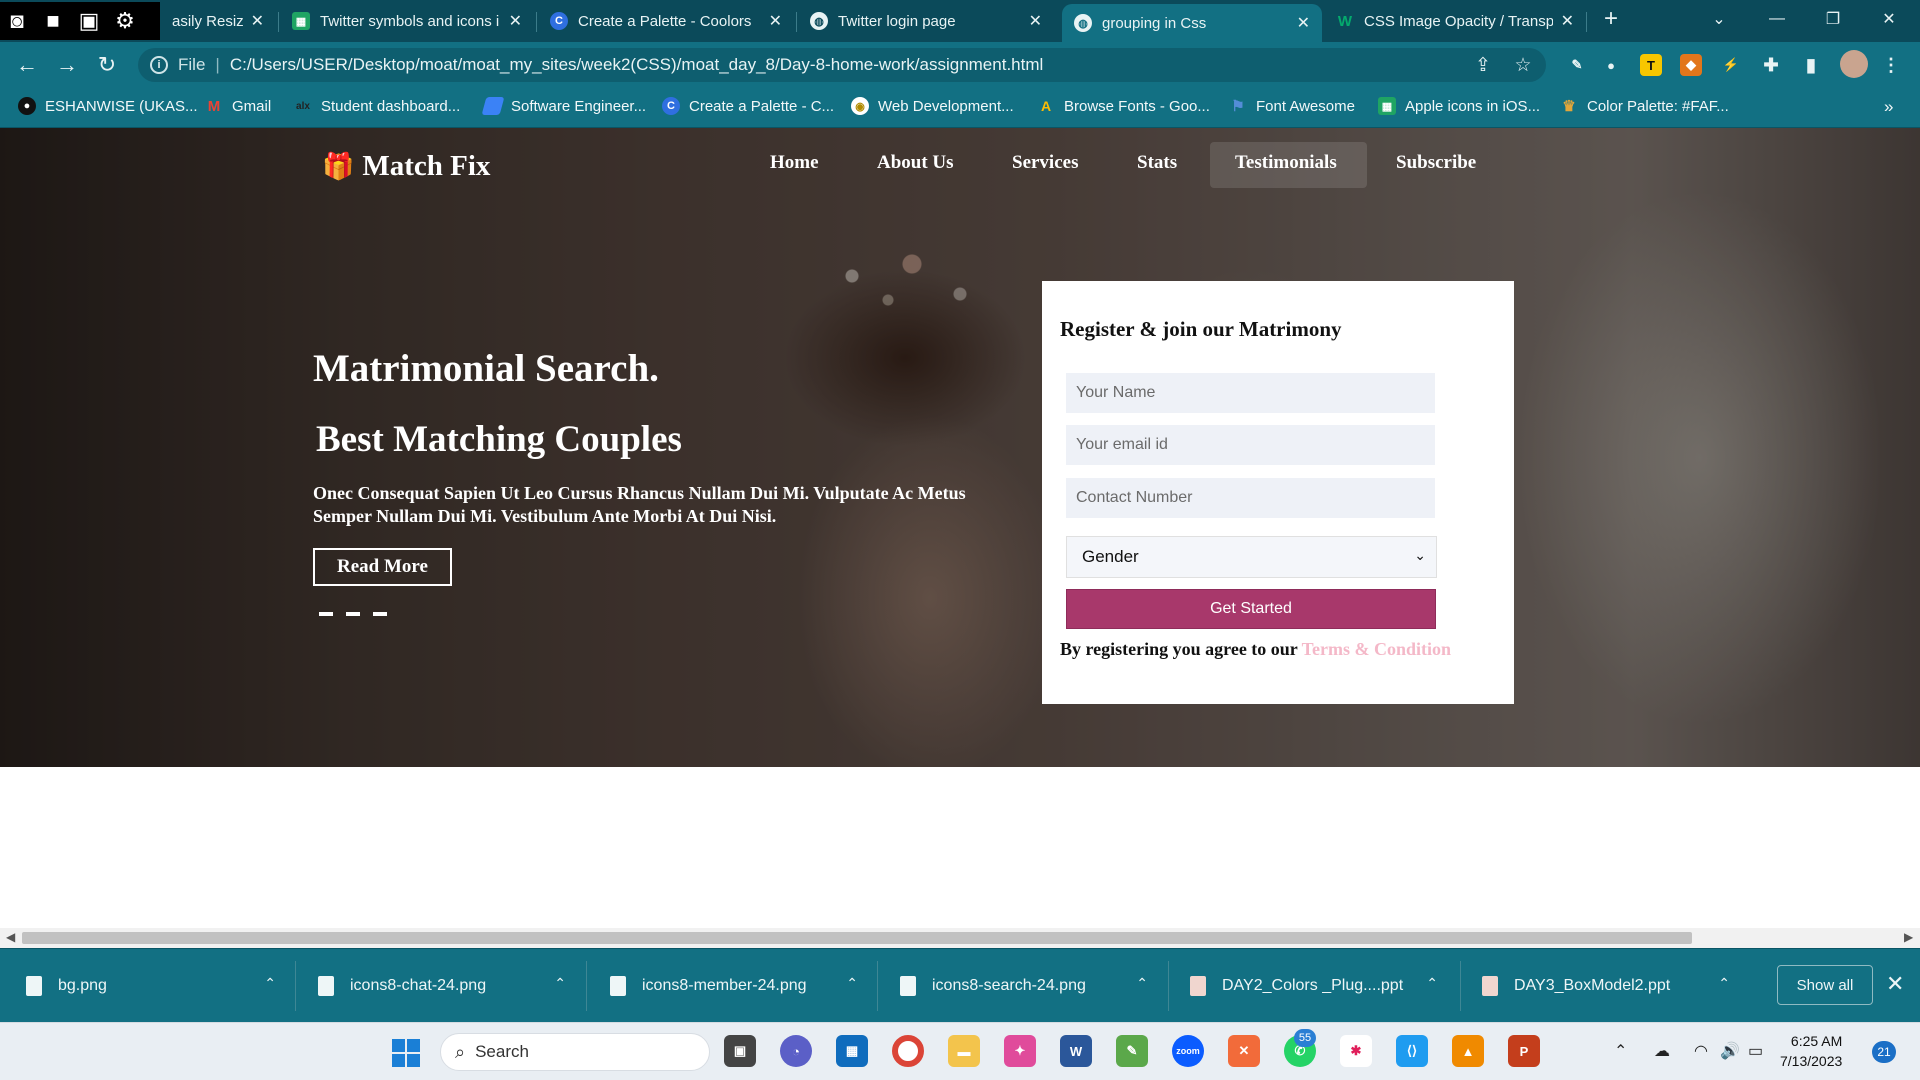  Describe the element at coordinates (1884, 1052) in the screenshot. I see `notification-badge: 21` at that location.